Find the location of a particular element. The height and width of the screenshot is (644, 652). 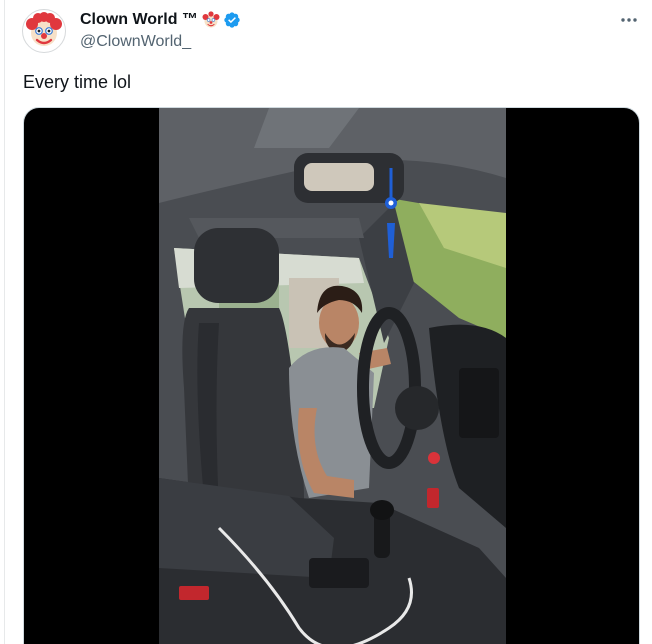

tweet-text: Every time lol is located at coordinates (77, 82).